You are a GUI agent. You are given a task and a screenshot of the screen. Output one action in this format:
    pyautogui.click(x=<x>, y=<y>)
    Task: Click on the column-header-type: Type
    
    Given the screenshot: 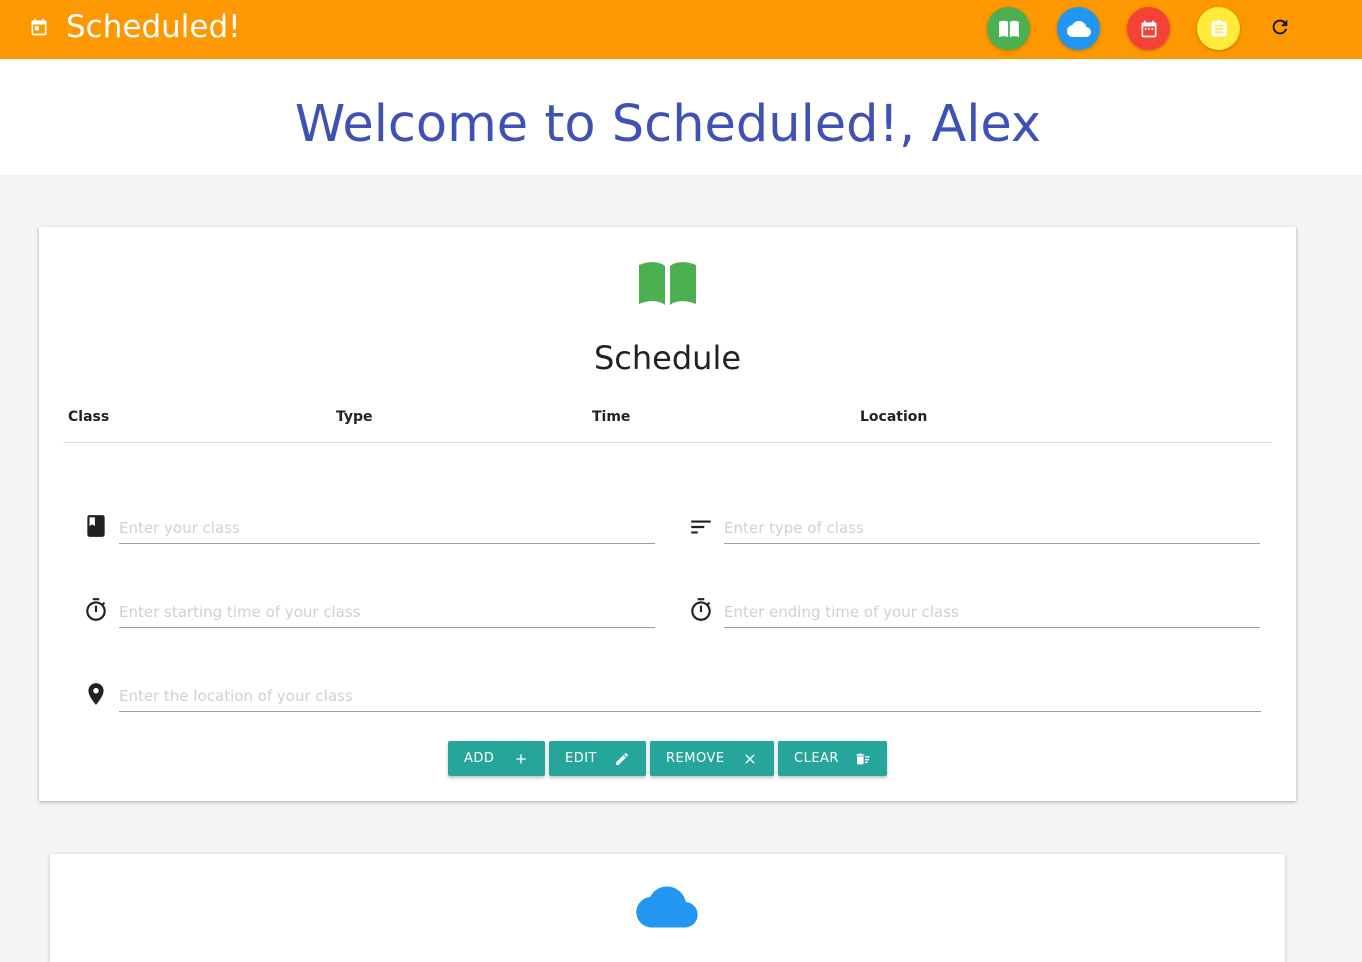 What is the action you would take?
    pyautogui.click(x=354, y=417)
    